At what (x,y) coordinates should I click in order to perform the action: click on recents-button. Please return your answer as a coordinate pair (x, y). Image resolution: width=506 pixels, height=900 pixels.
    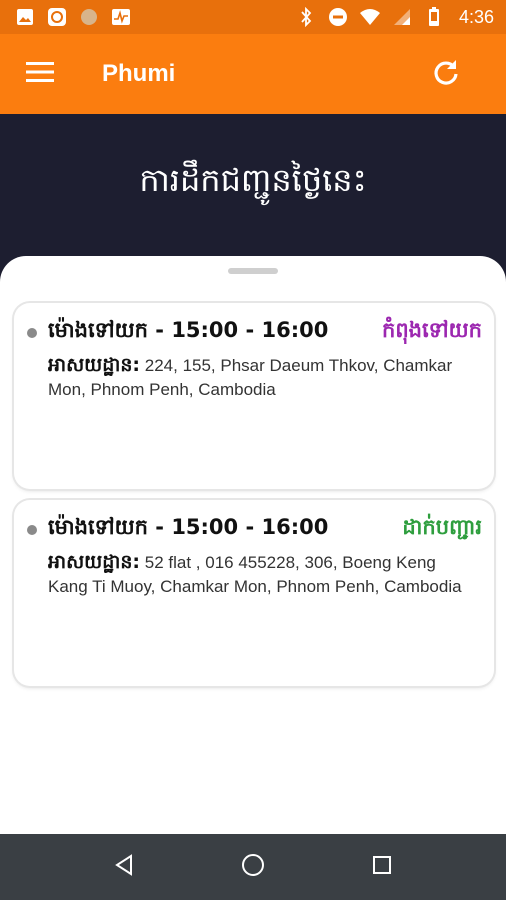
    Looking at the image, I should click on (382, 867).